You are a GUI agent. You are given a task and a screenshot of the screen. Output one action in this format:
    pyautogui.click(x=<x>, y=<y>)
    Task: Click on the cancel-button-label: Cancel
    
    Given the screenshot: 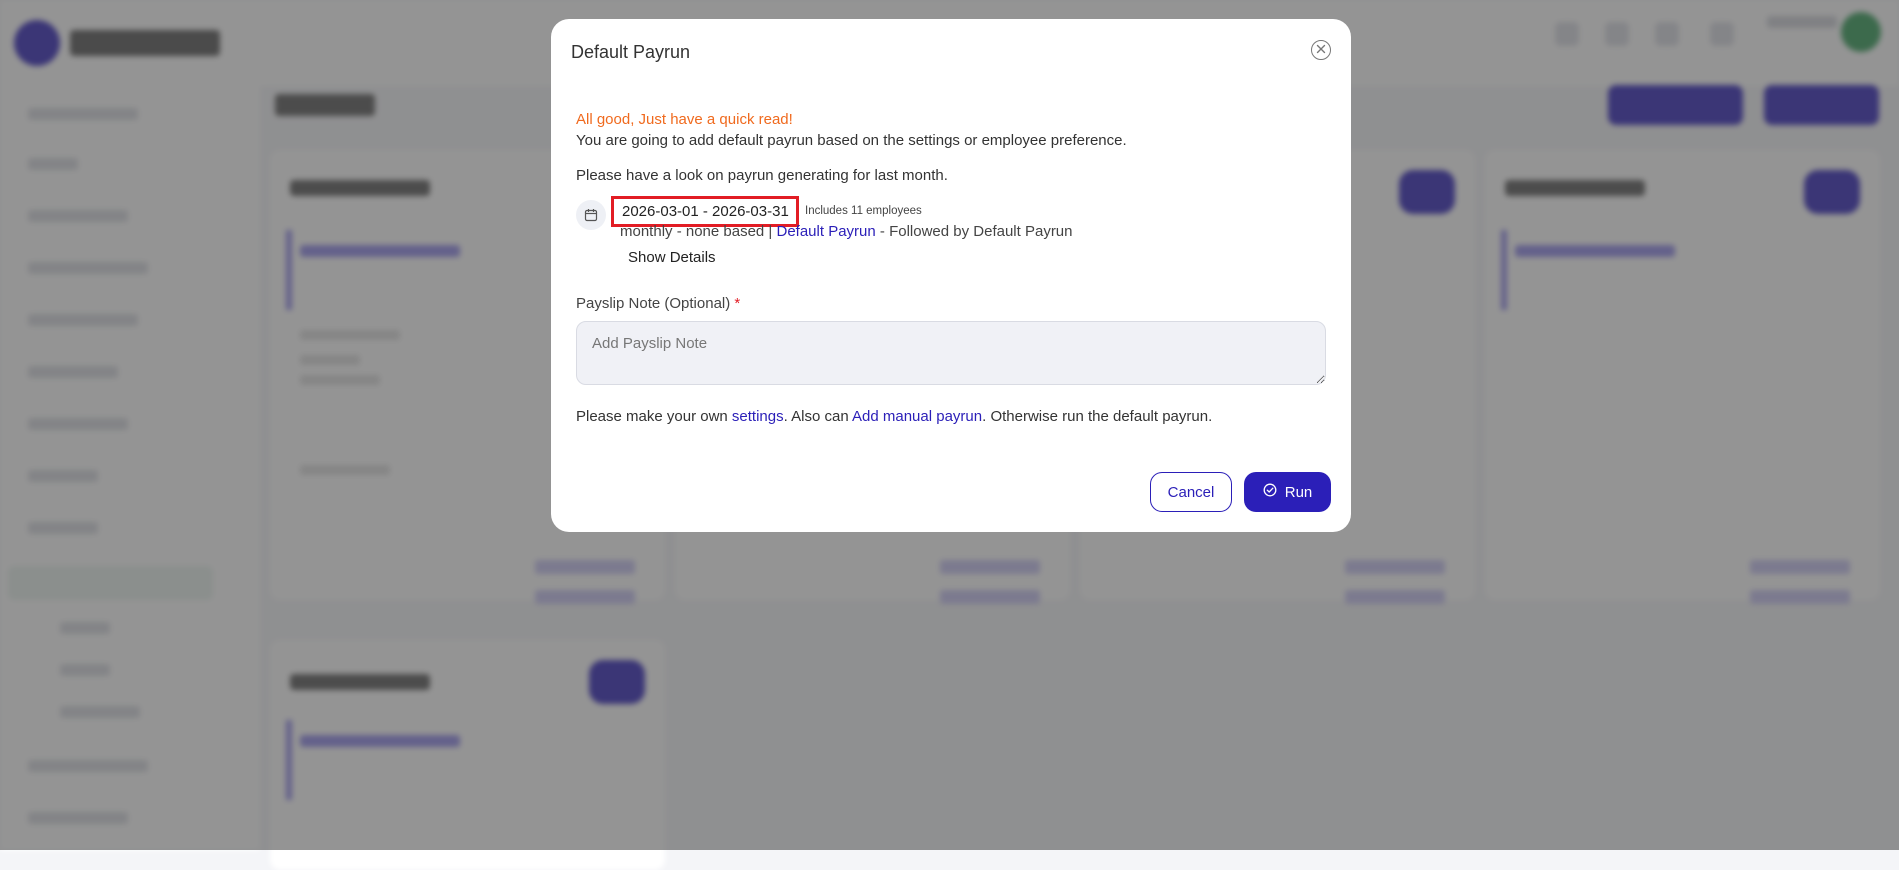 What is the action you would take?
    pyautogui.click(x=1191, y=492)
    